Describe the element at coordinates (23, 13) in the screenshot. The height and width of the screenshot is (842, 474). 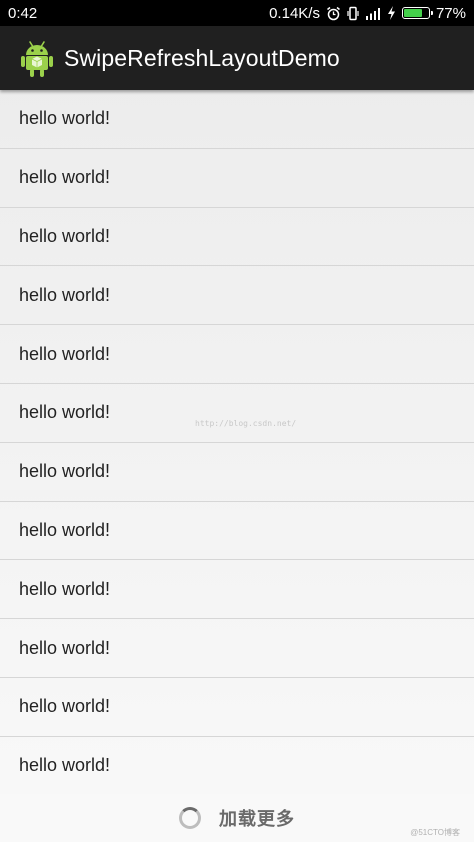
I see `status-time: 0:42` at that location.